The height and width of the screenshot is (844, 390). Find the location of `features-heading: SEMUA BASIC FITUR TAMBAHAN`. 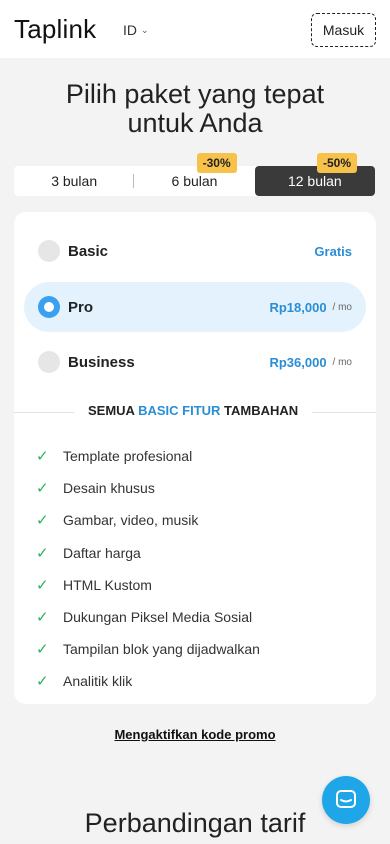

features-heading: SEMUA BASIC FITUR TAMBAHAN is located at coordinates (193, 410).